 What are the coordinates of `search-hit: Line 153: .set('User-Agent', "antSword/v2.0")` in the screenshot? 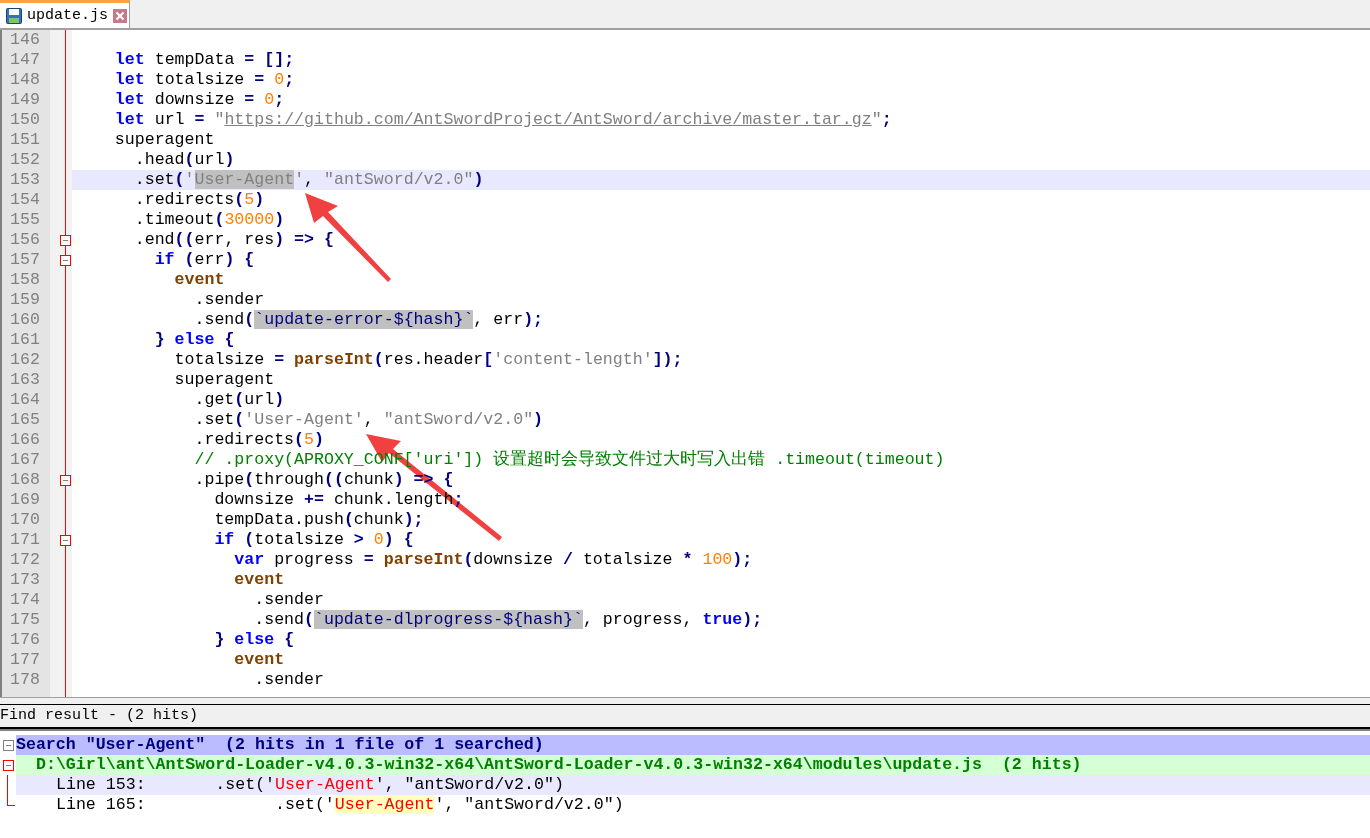 It's located at (693, 785).